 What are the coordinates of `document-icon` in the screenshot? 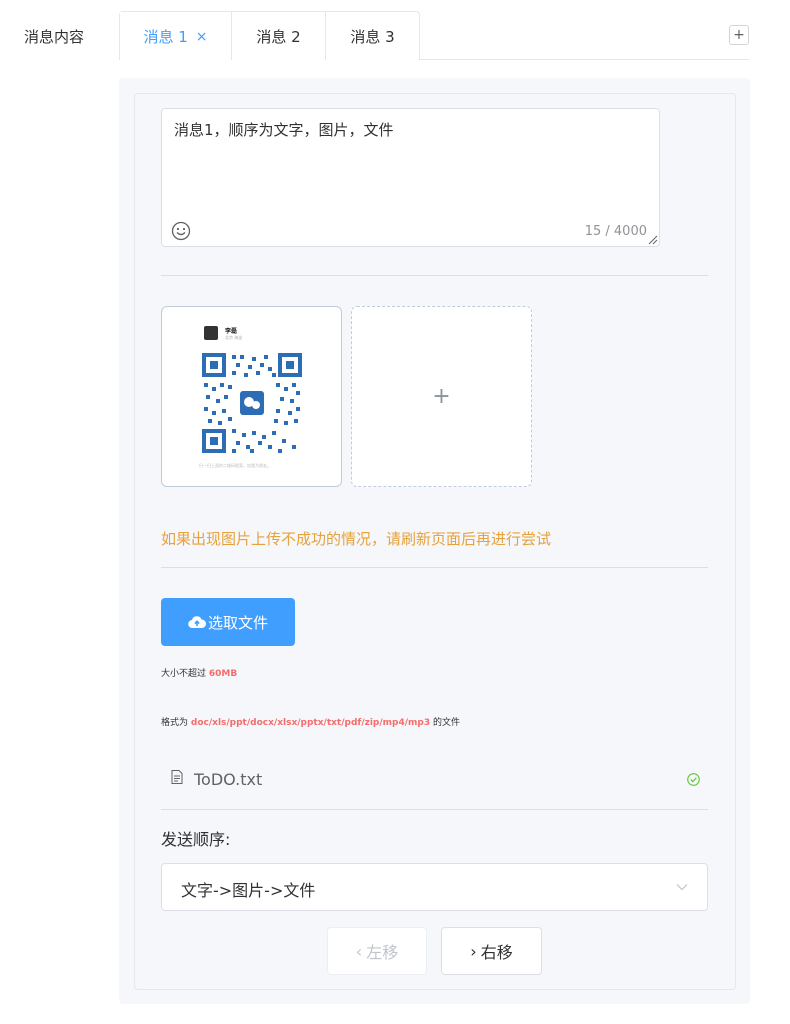 It's located at (177, 777).